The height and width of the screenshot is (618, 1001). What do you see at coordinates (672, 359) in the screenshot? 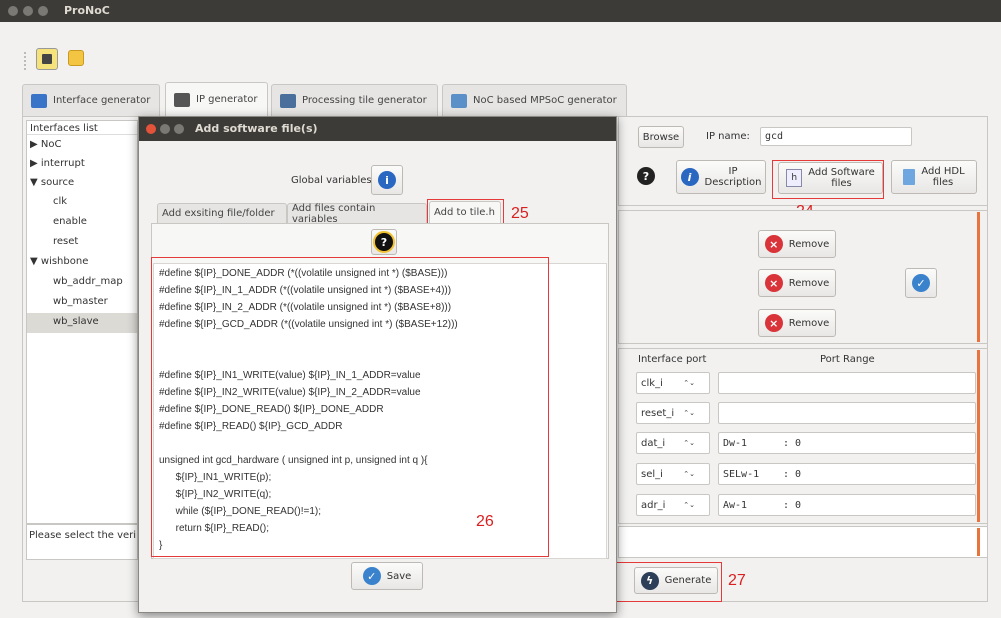
I see `interface-port-header: Interface port` at bounding box center [672, 359].